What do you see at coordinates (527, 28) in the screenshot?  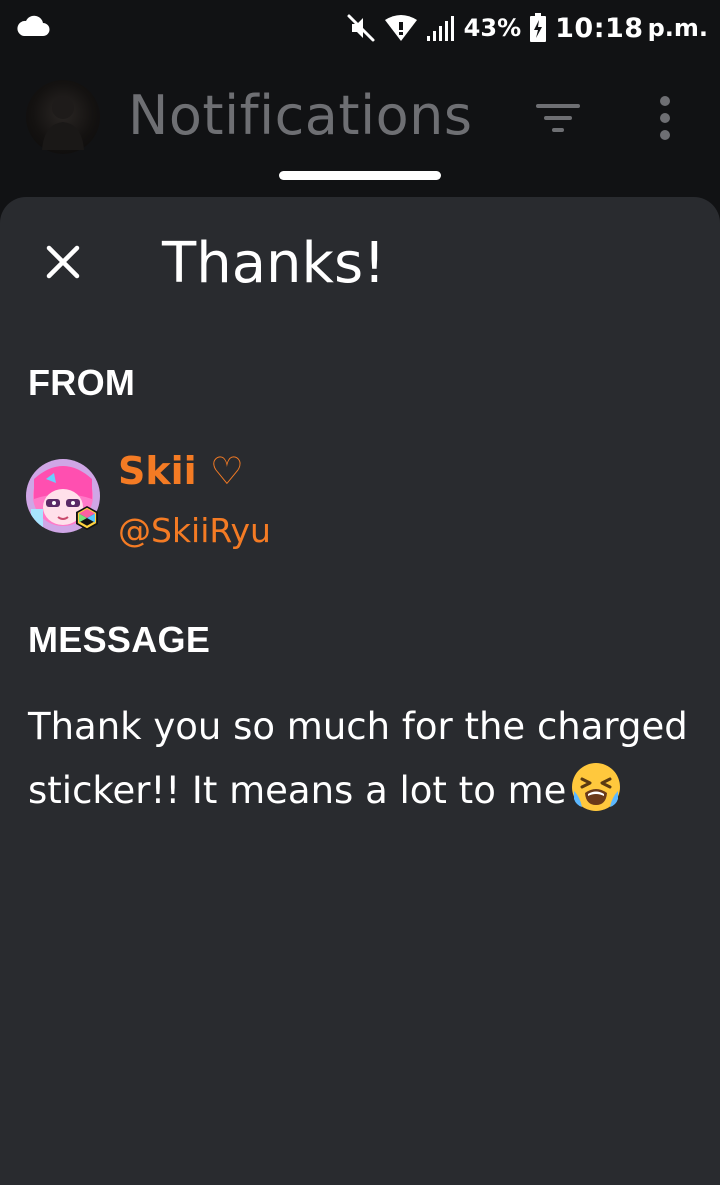 I see `status-icons: 43% 10:18 p.m.` at bounding box center [527, 28].